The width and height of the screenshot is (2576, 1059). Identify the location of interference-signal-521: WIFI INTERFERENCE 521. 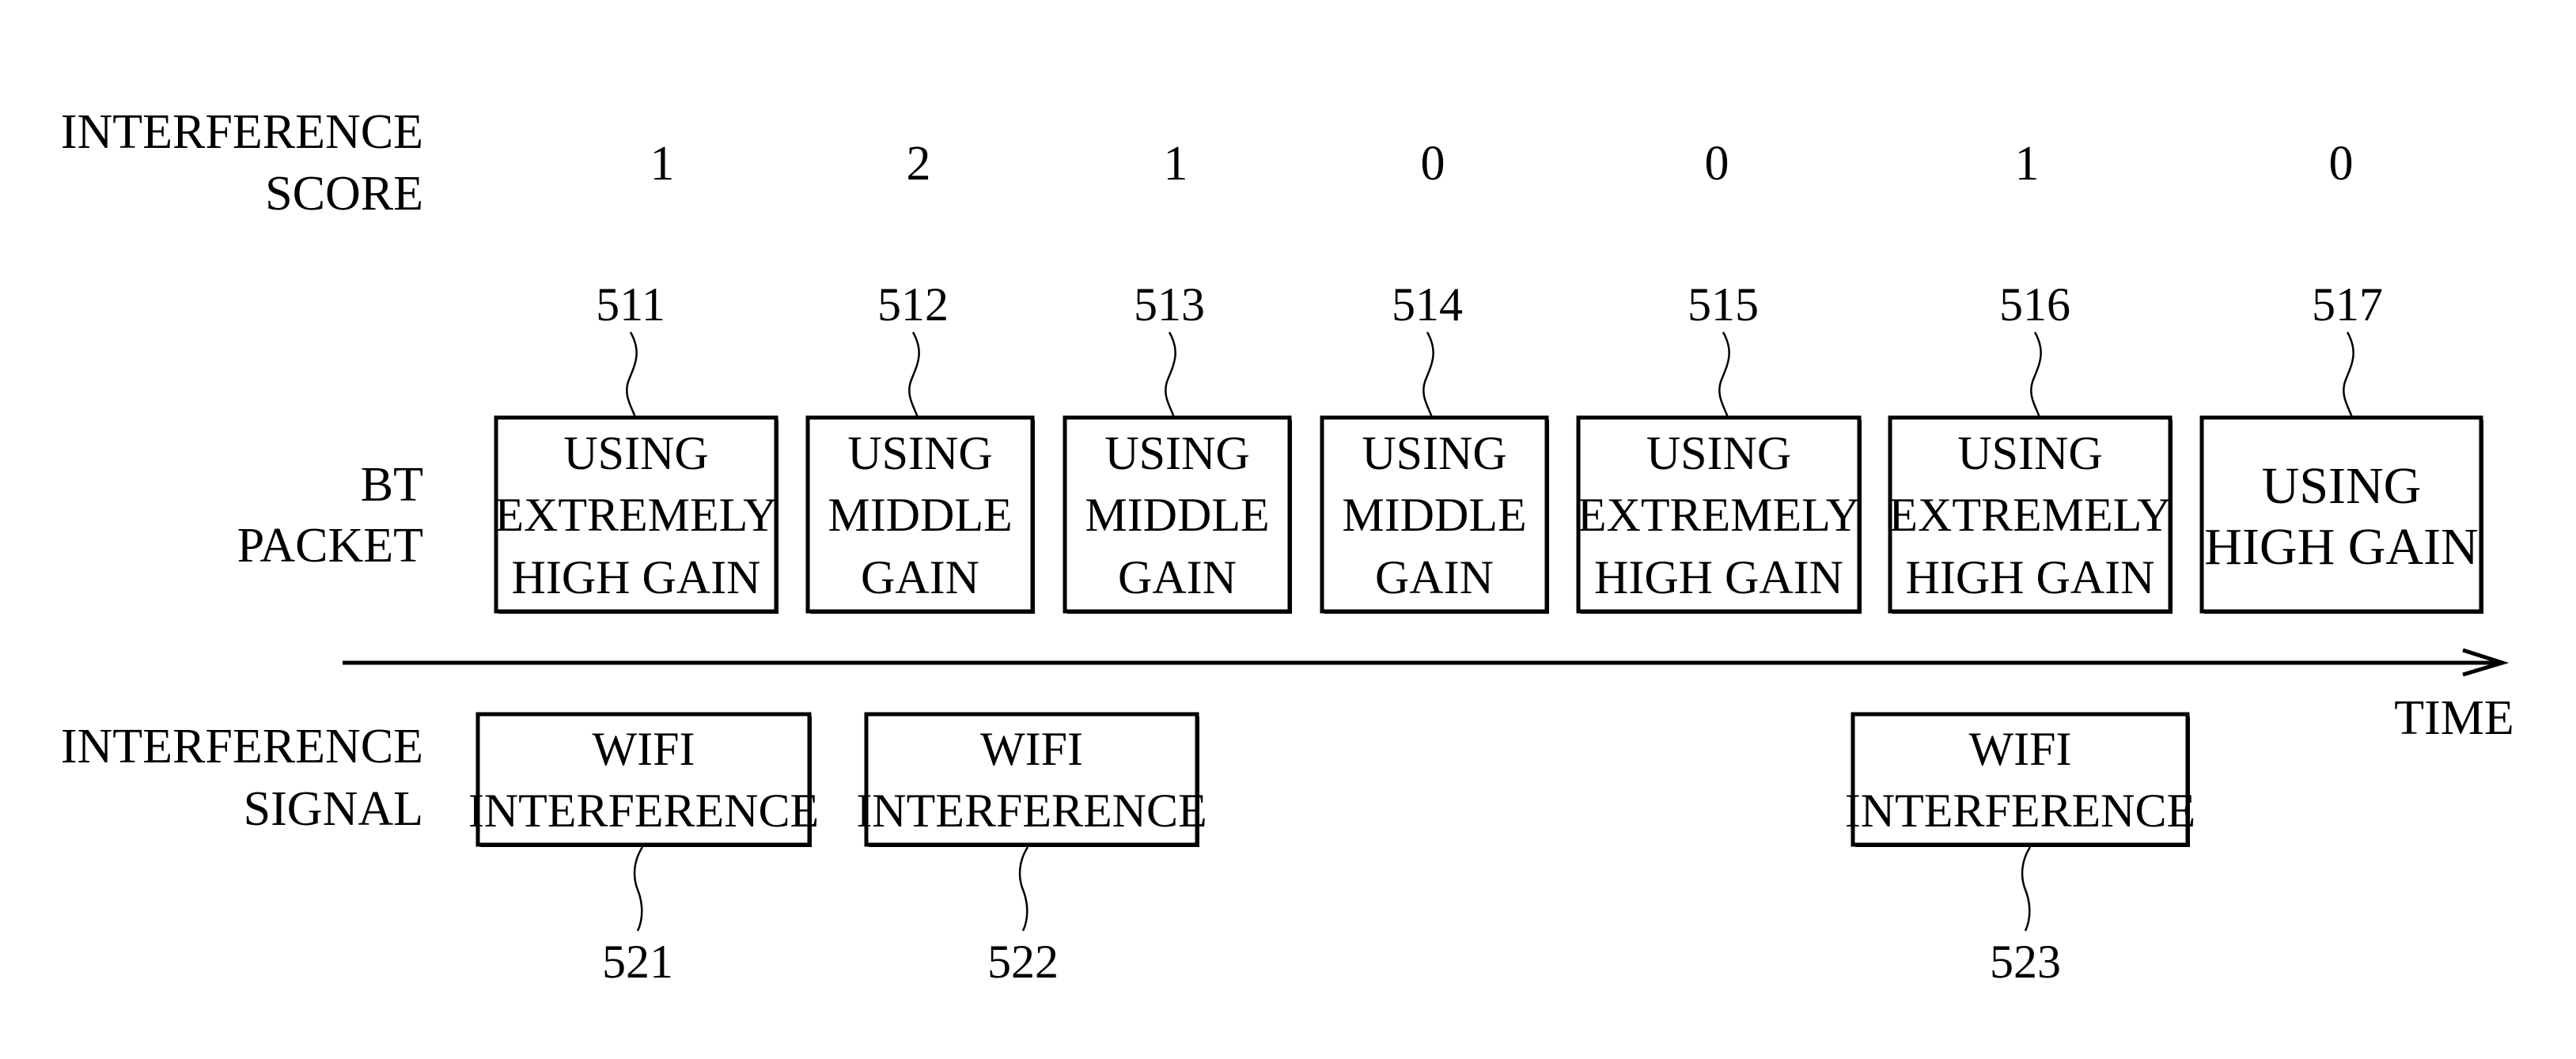
(643, 850).